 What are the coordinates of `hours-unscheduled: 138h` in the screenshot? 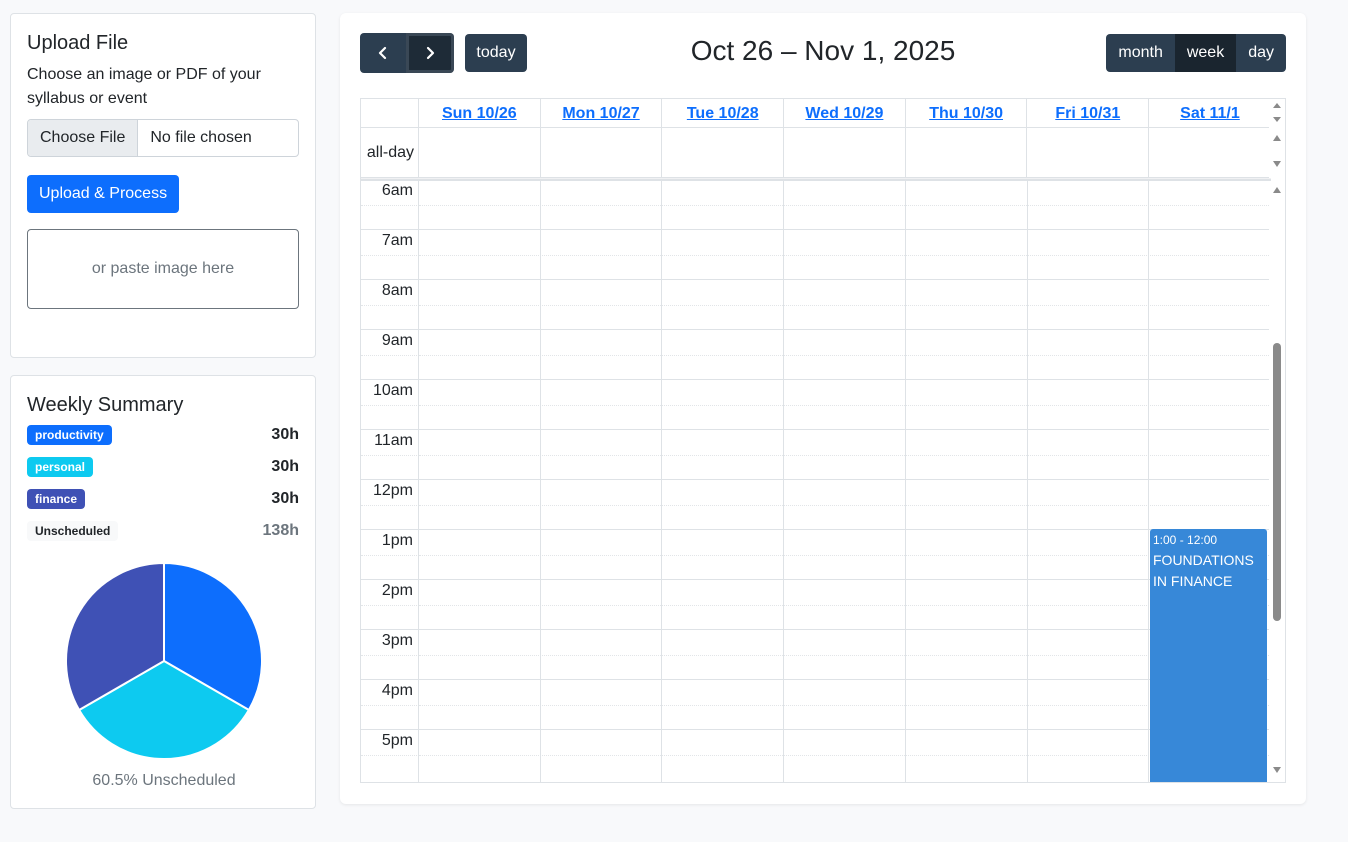 It's located at (280, 530).